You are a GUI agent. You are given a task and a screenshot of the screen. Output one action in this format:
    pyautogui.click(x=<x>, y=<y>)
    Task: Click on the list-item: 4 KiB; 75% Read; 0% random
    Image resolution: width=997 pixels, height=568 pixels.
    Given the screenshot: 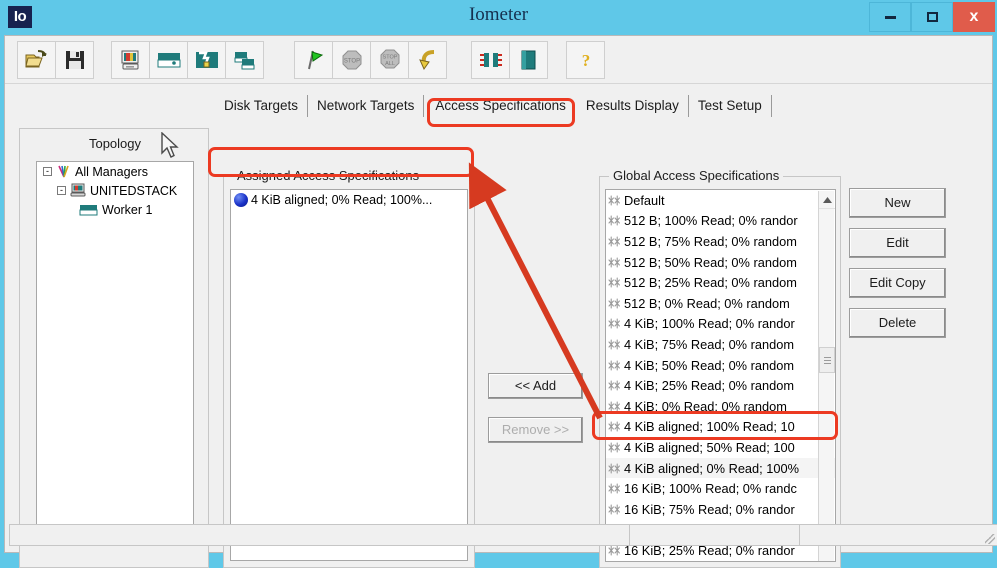 What is the action you would take?
    pyautogui.click(x=720, y=344)
    